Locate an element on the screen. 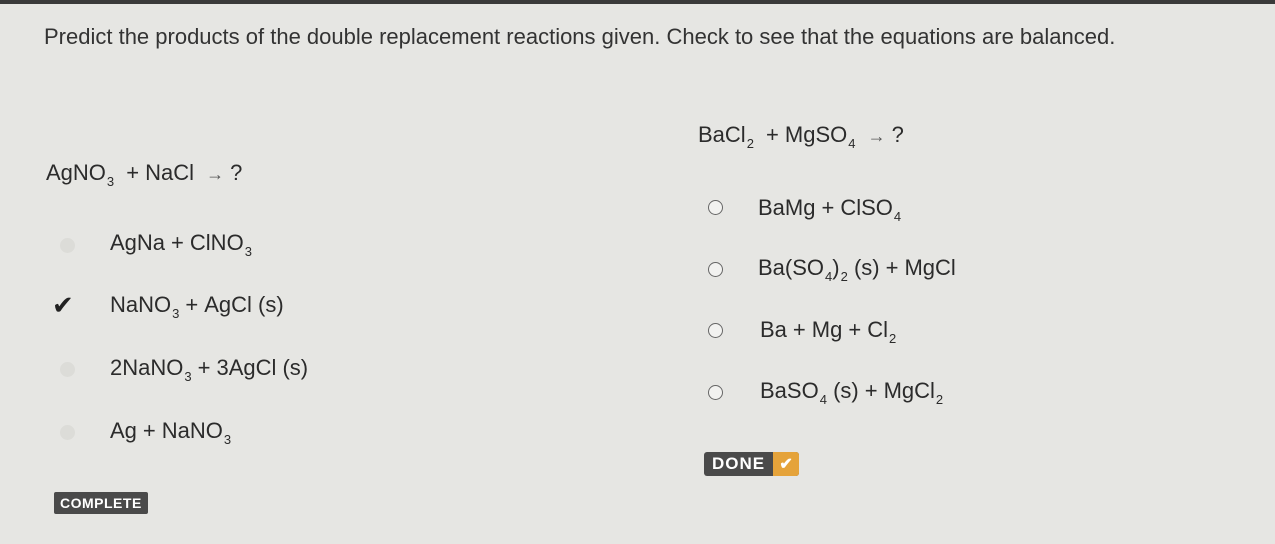  done-label: DONE is located at coordinates (739, 463).